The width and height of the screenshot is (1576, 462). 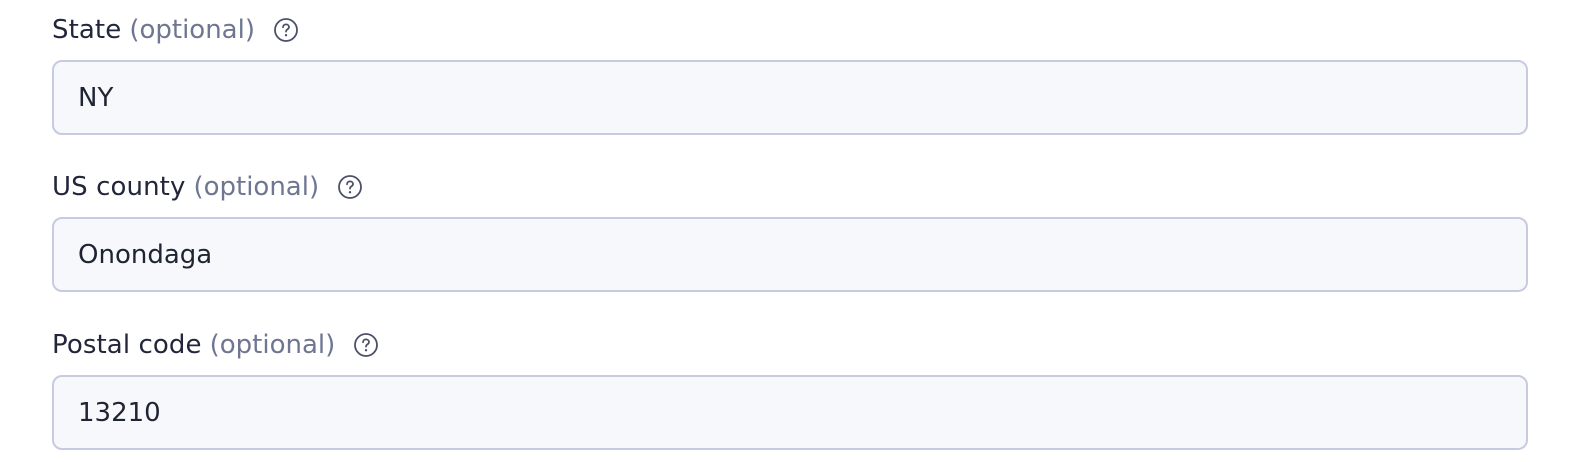 What do you see at coordinates (272, 345) in the screenshot?
I see `postal-code-optional-hint: (optional)` at bounding box center [272, 345].